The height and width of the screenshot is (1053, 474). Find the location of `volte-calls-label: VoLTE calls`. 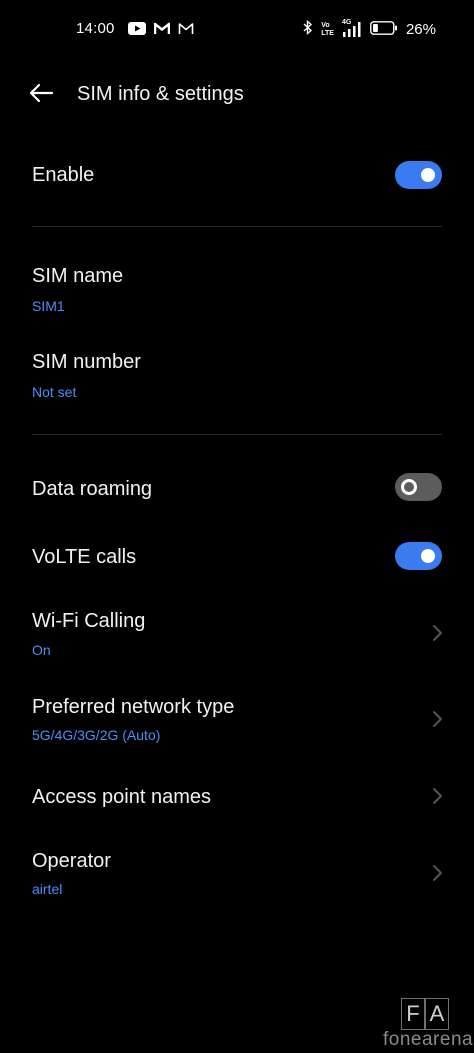

volte-calls-label: VoLTE calls is located at coordinates (84, 557).